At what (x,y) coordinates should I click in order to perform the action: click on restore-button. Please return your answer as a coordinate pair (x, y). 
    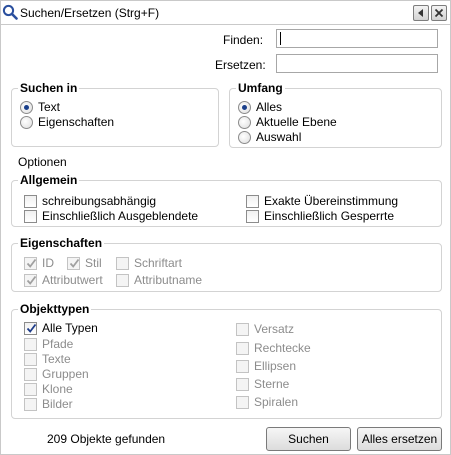
    Looking at the image, I should click on (421, 13).